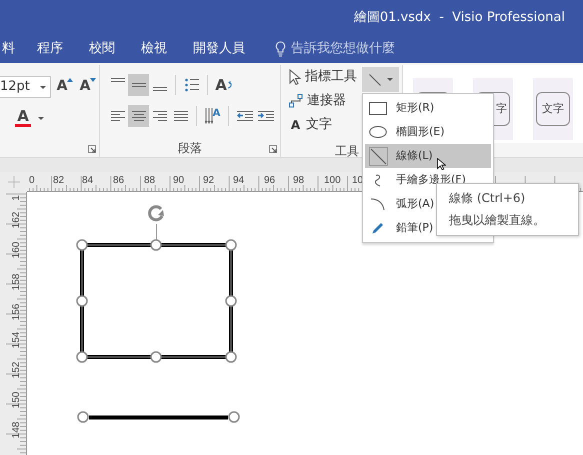 This screenshot has height=455, width=583. I want to click on group-label: 工具, so click(347, 151).